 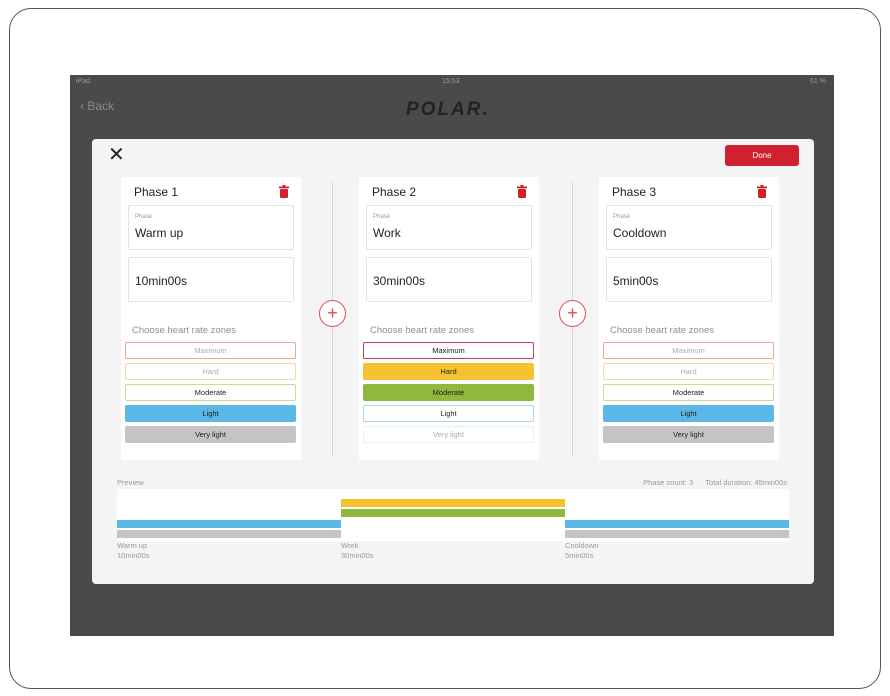 I want to click on phase-duration-value: 10min00s, so click(x=161, y=281).